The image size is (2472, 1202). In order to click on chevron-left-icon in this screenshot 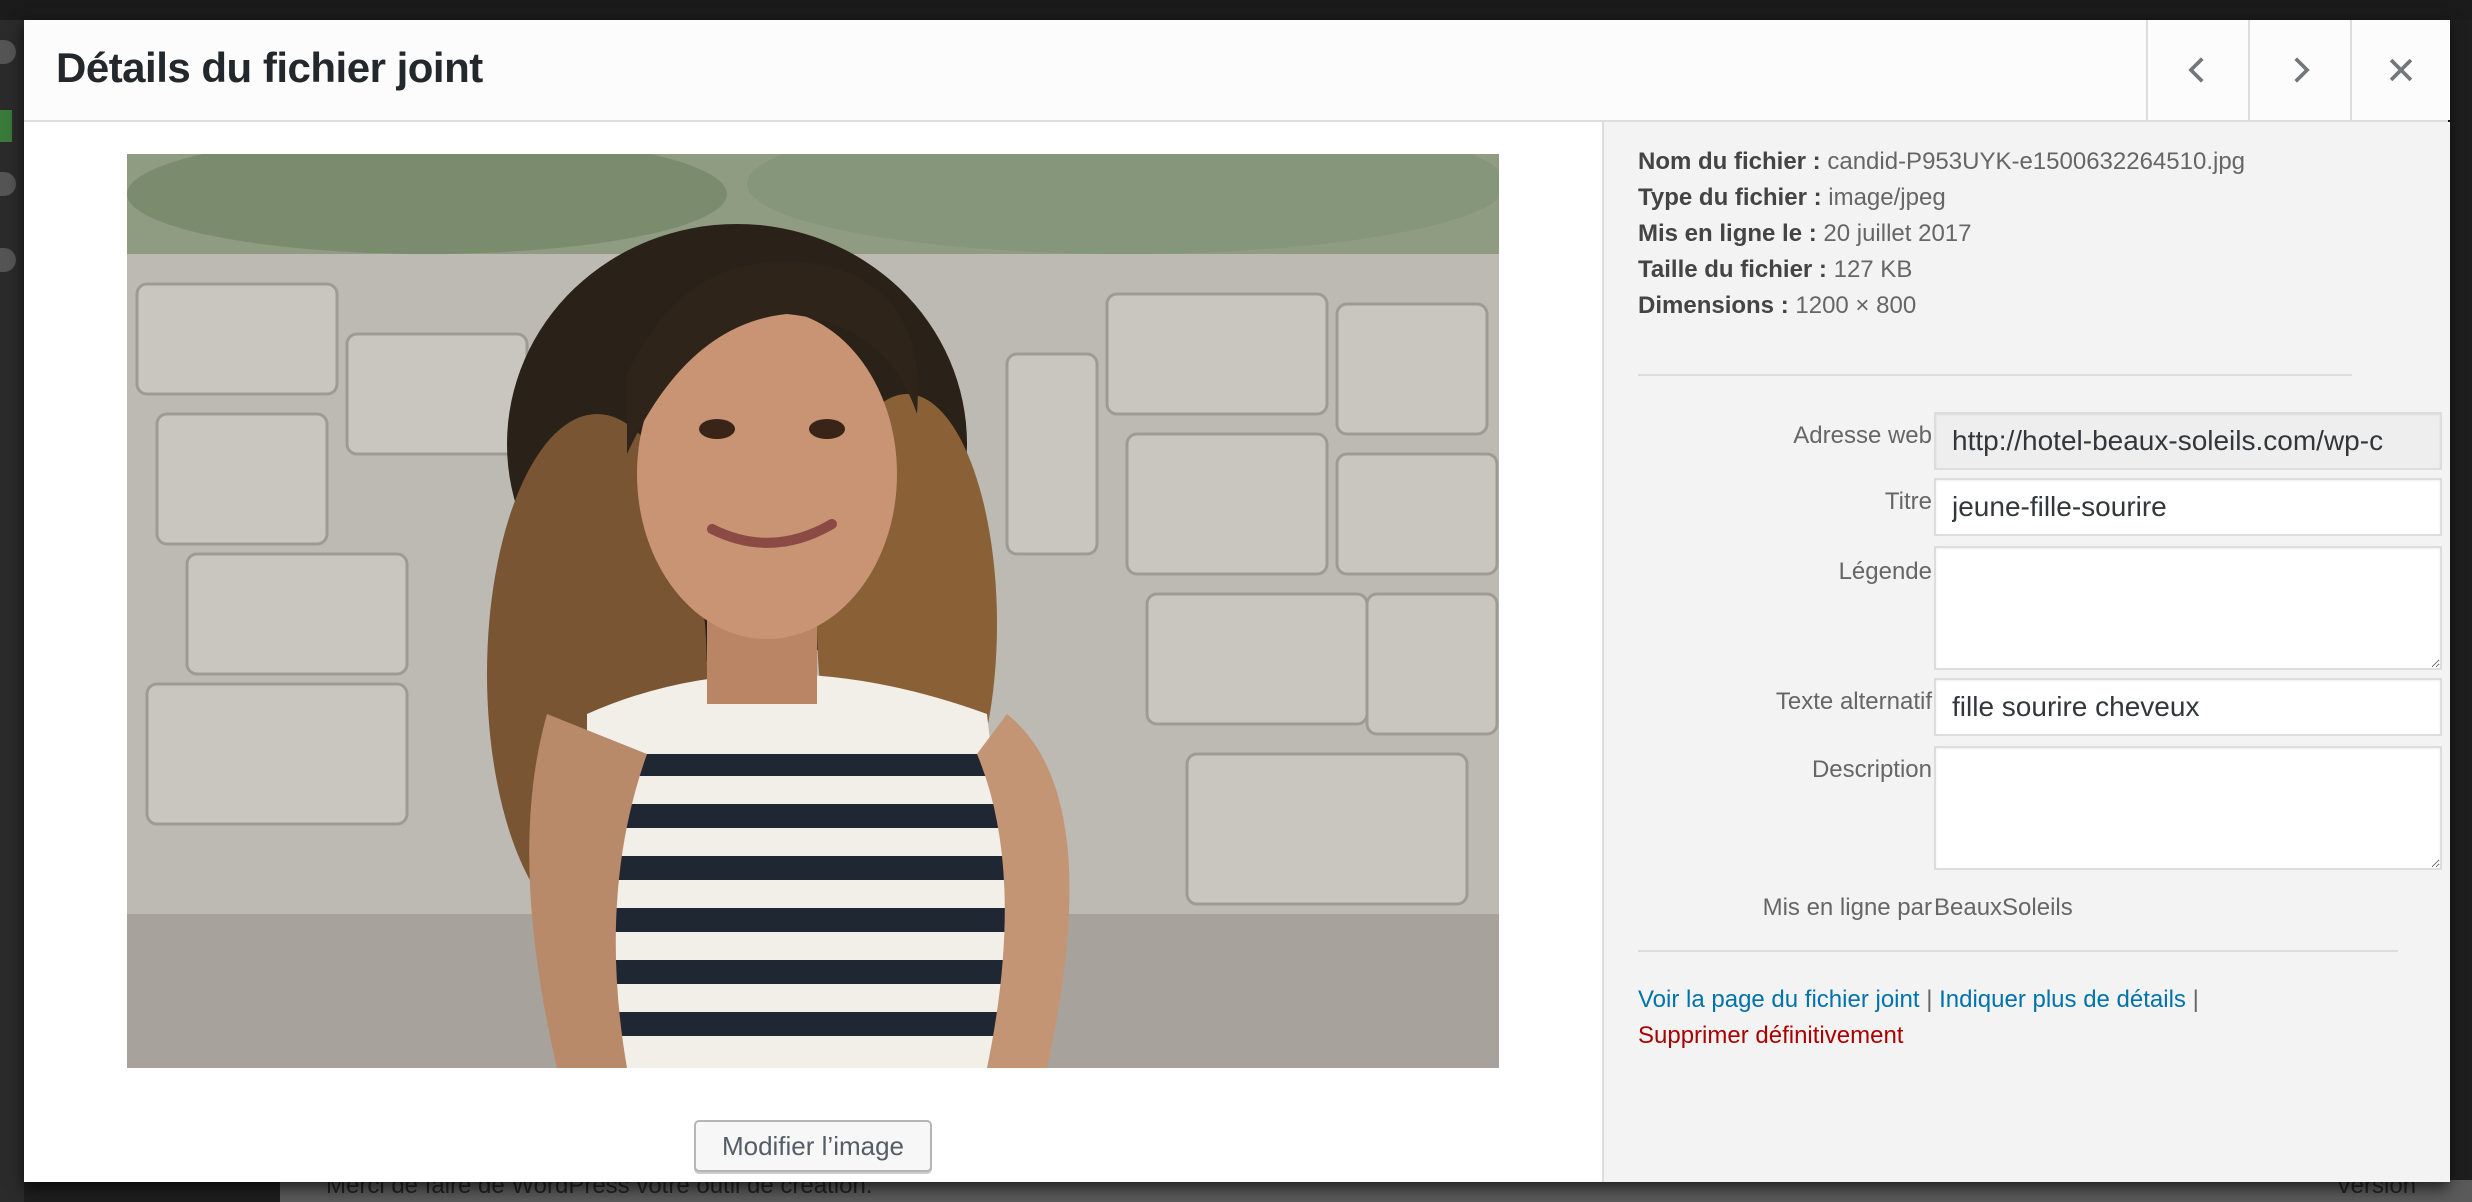, I will do `click(2196, 70)`.